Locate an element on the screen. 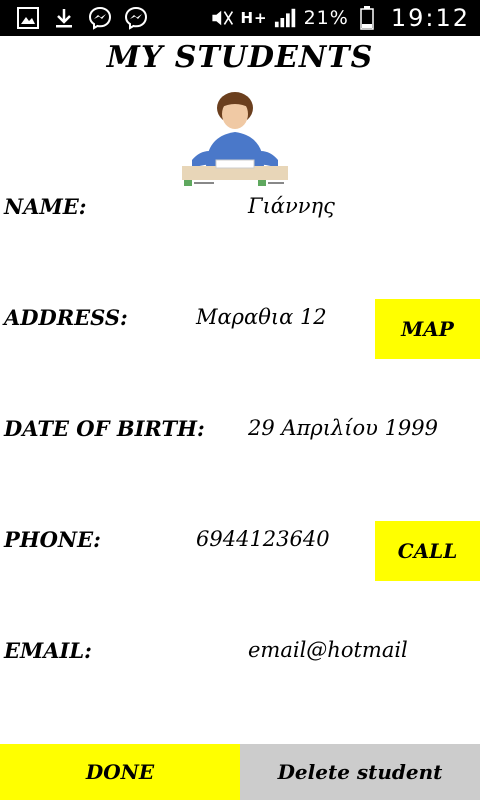 The width and height of the screenshot is (480, 800). mute-icon is located at coordinates (222, 18).